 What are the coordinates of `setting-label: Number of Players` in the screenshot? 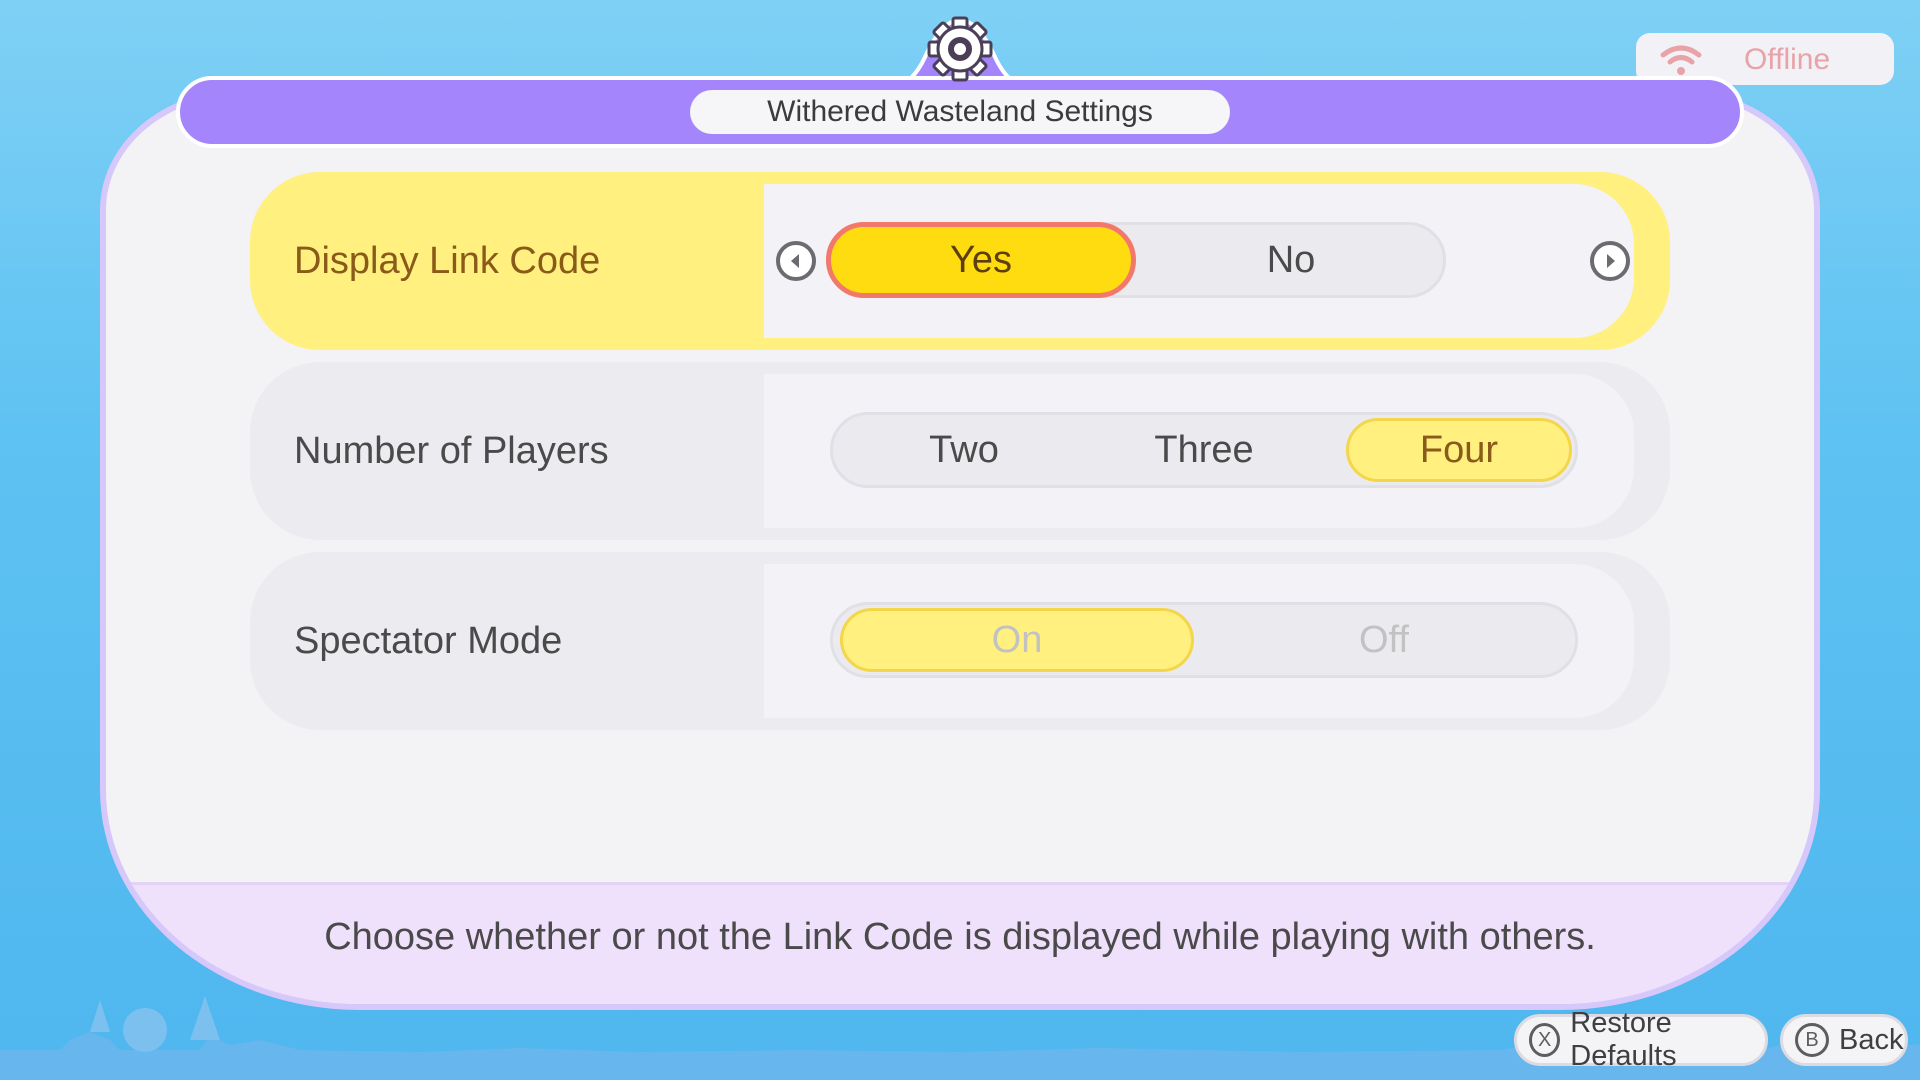 It's located at (451, 451).